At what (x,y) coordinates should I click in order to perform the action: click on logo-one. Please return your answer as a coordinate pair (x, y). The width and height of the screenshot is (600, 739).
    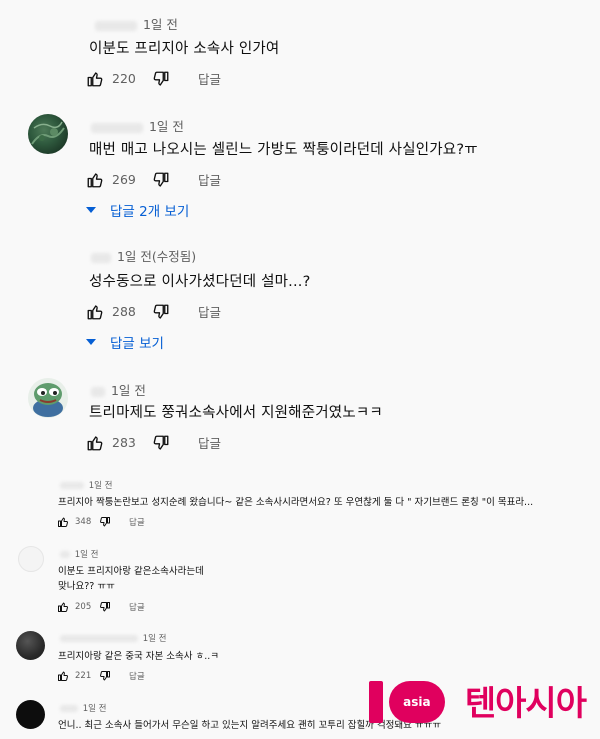
    Looking at the image, I should click on (375, 702).